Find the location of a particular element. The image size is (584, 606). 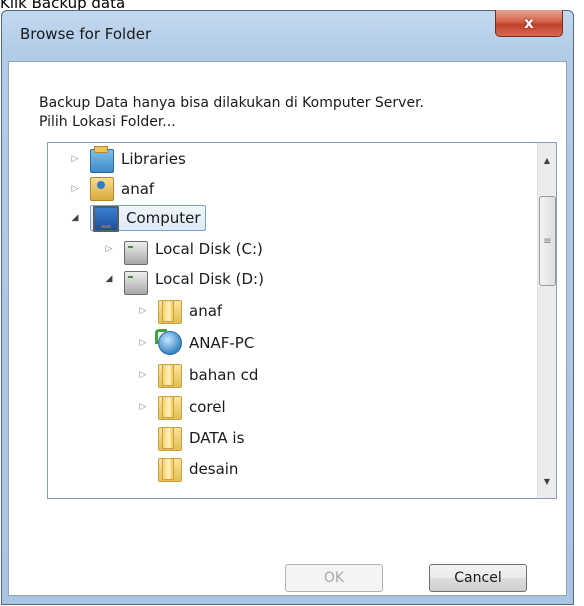

tree-item-desain: desain is located at coordinates (187, 469).